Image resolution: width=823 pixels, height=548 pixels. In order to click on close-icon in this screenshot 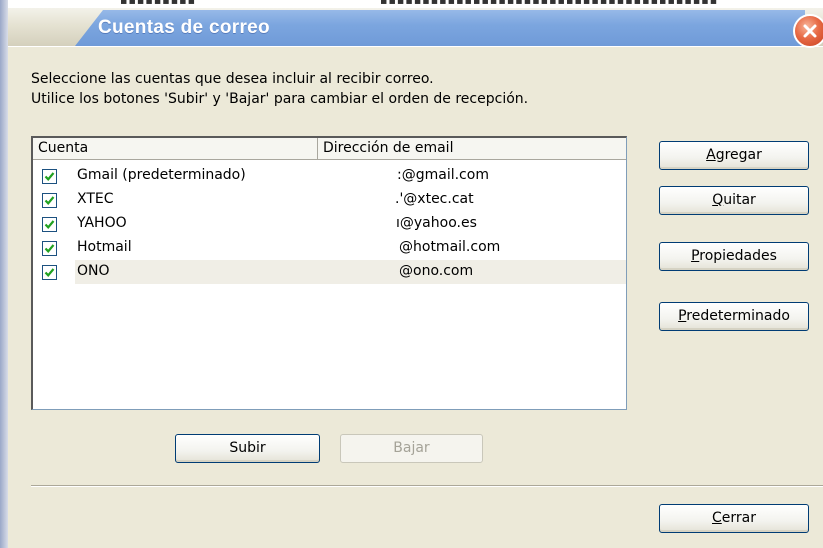, I will do `click(810, 31)`.